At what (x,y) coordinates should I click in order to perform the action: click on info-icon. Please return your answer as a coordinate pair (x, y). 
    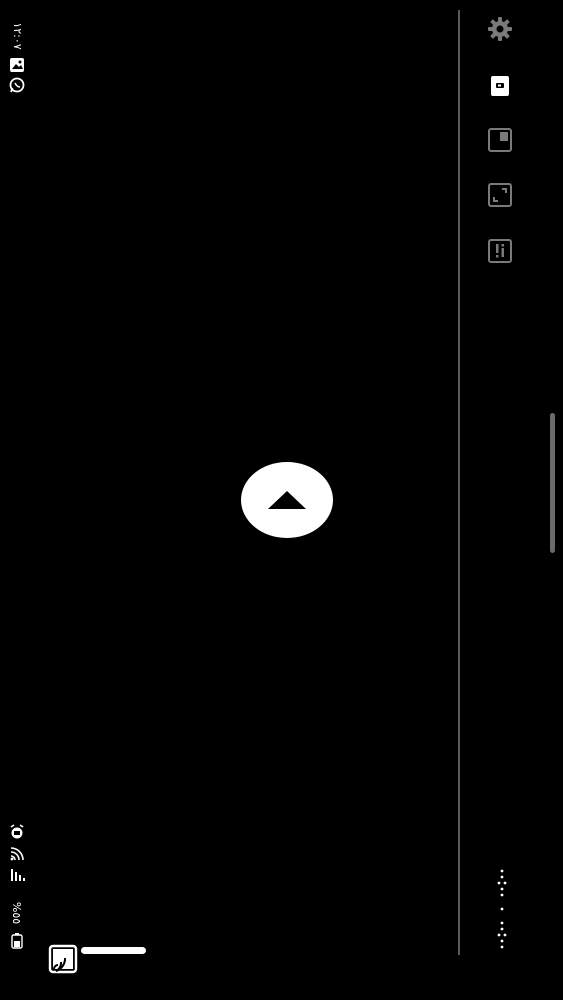
    Looking at the image, I should click on (500, 251).